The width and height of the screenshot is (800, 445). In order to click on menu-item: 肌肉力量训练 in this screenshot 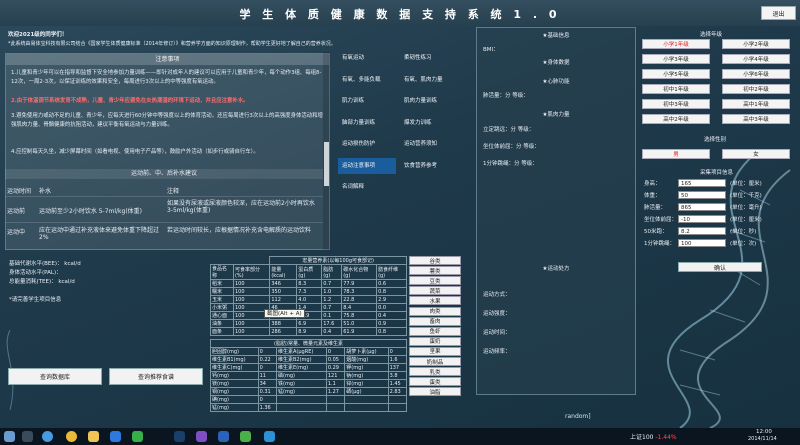, I will do `click(429, 101)`.